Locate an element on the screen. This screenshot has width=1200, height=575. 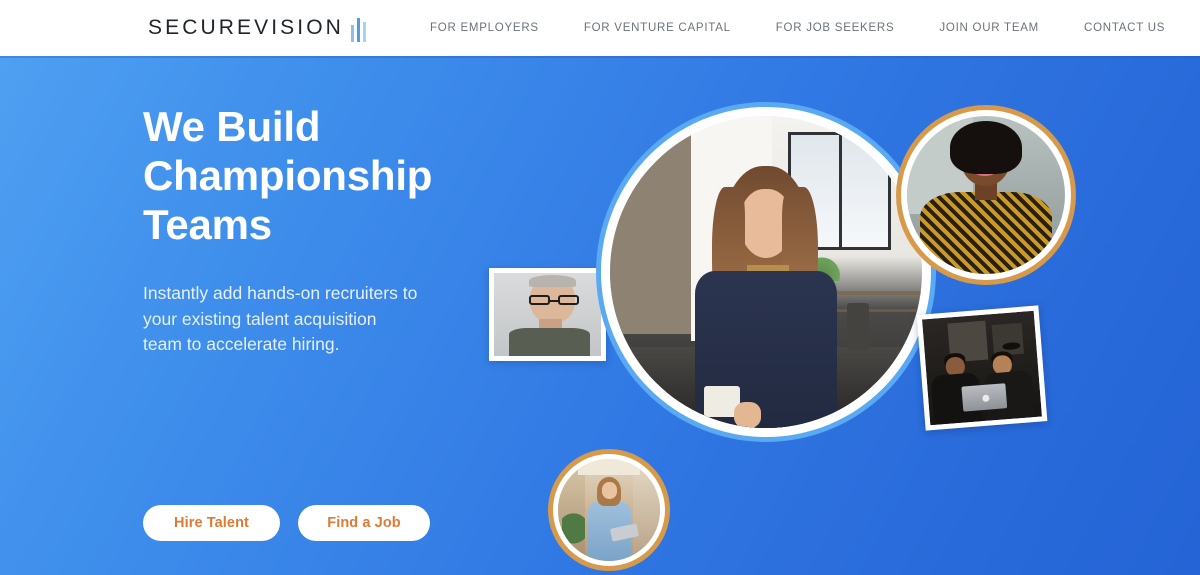
nav-item-for-employers: FOR EMPLOYERS is located at coordinates (484, 28).